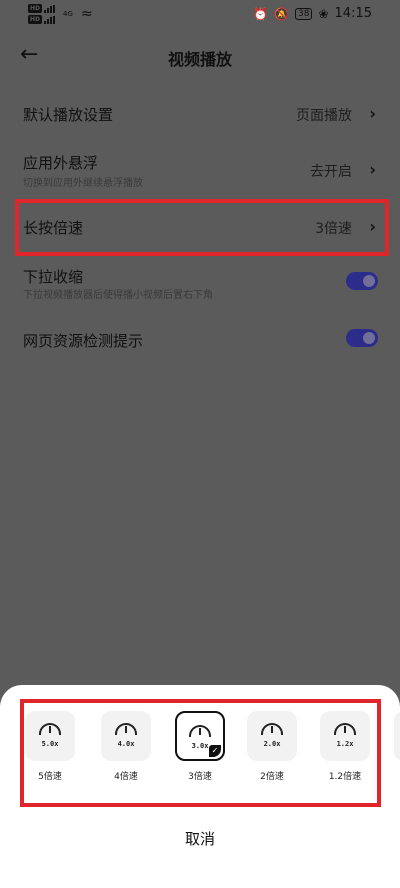 Image resolution: width=400 pixels, height=888 pixels. Describe the element at coordinates (35, 8) in the screenshot. I see `sim1-hd-badge: HD` at that location.